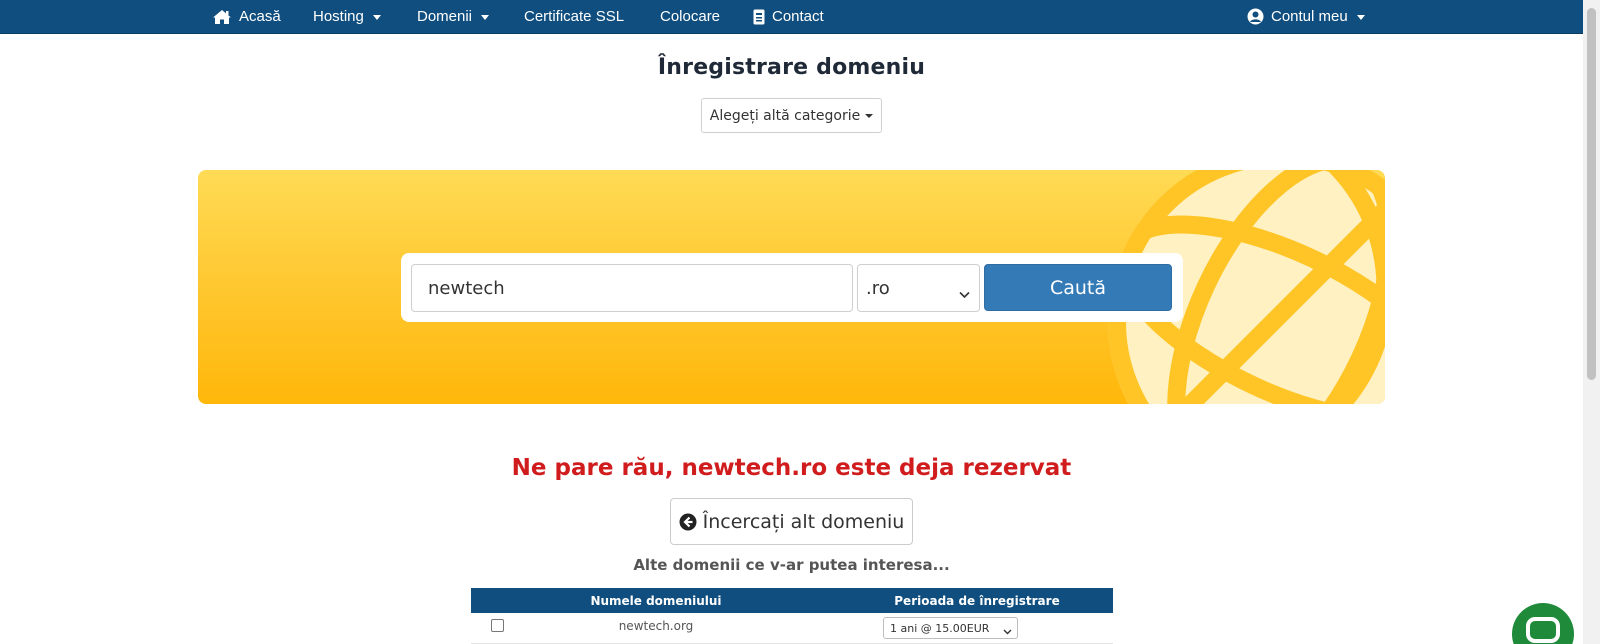 This screenshot has height=644, width=1600. I want to click on nav-colocation: Colocare, so click(690, 16).